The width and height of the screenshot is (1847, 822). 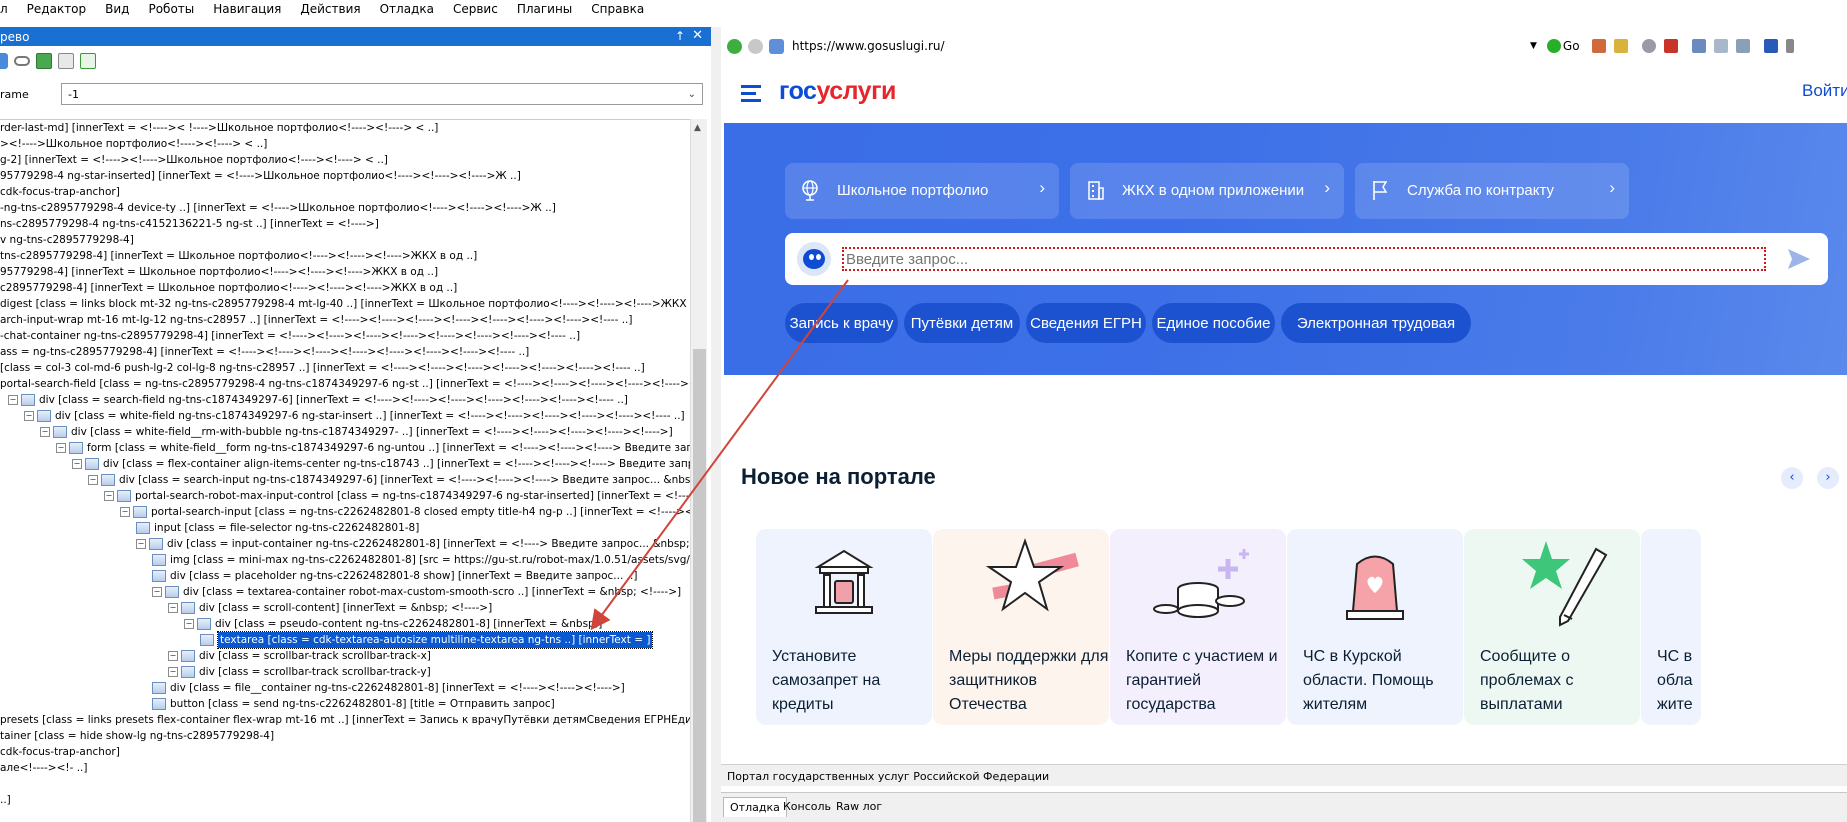 What do you see at coordinates (66, 61) in the screenshot?
I see `document-list-icon` at bounding box center [66, 61].